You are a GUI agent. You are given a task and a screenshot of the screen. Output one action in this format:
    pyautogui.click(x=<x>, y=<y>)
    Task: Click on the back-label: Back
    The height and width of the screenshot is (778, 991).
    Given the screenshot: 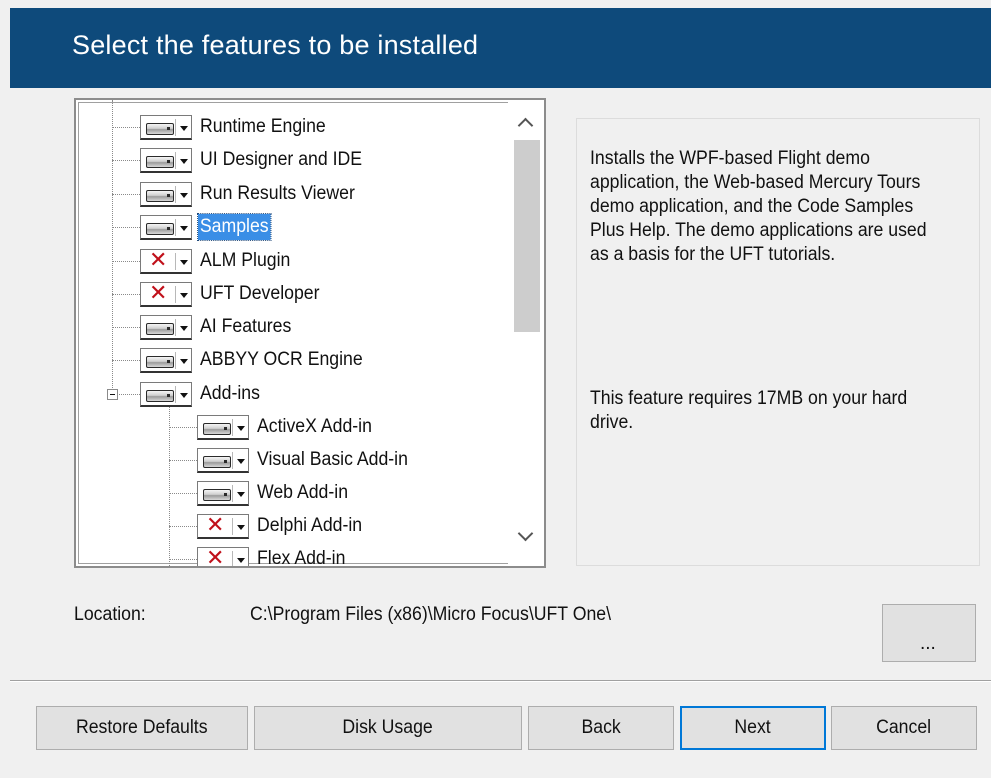 What is the action you would take?
    pyautogui.click(x=601, y=727)
    